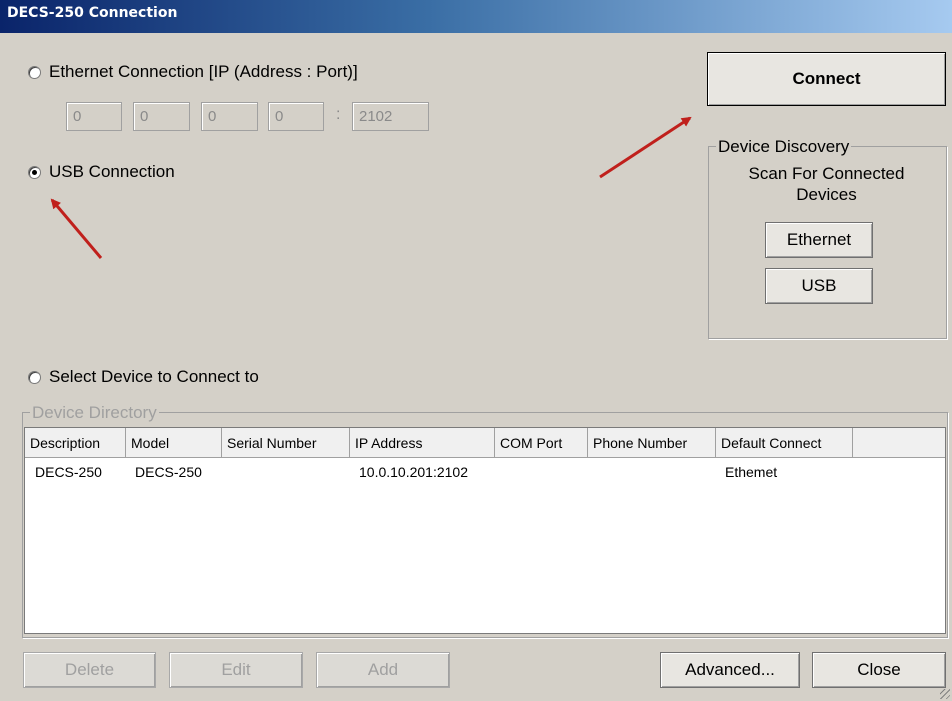 The image size is (952, 701). I want to click on annotation-arrows, so click(371, 187).